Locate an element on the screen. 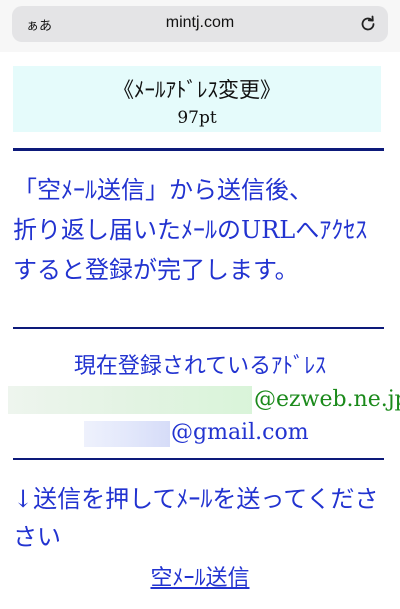 This screenshot has height=609, width=400. send-instructions-line-1: ↓送信を押してﾒｰﾙを送ってくださ is located at coordinates (196, 499).